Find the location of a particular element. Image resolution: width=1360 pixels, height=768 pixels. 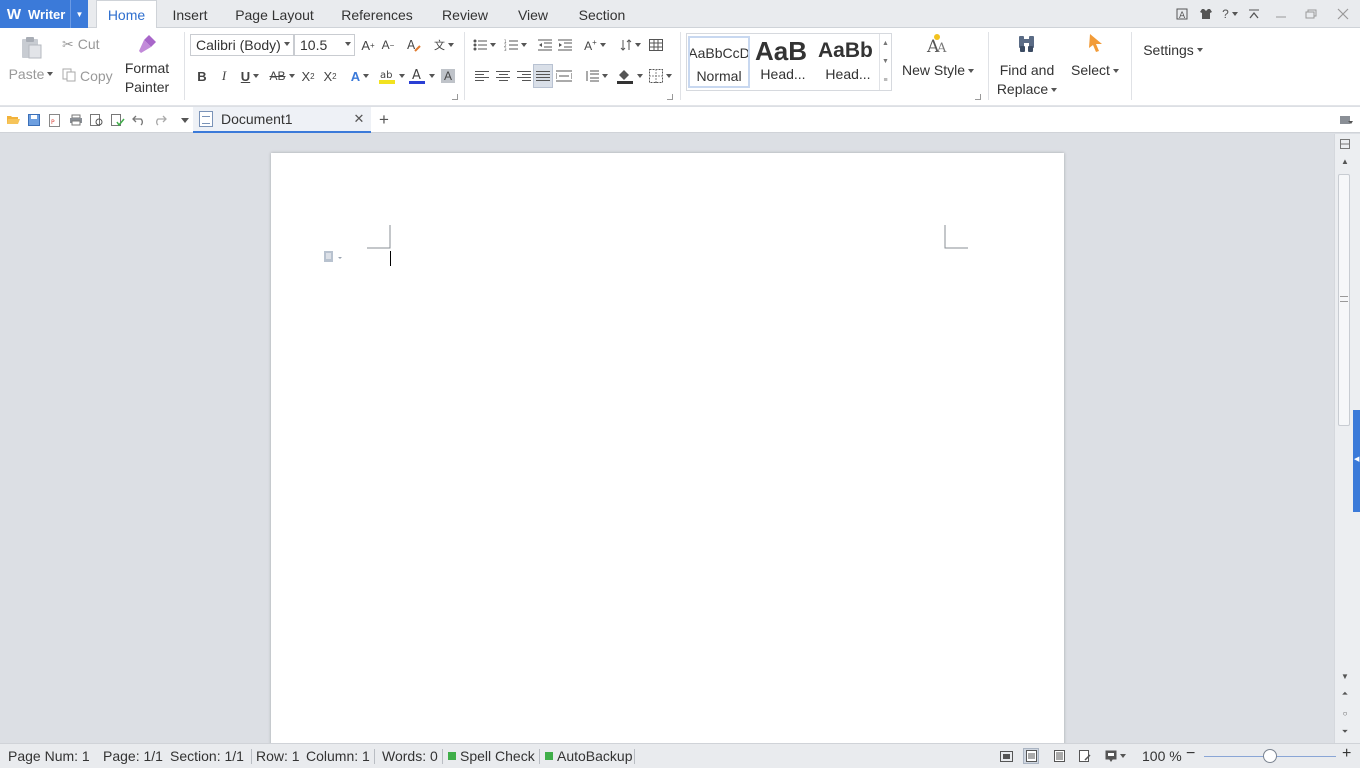

phonetic-guide-icon: 文 is located at coordinates (444, 45).